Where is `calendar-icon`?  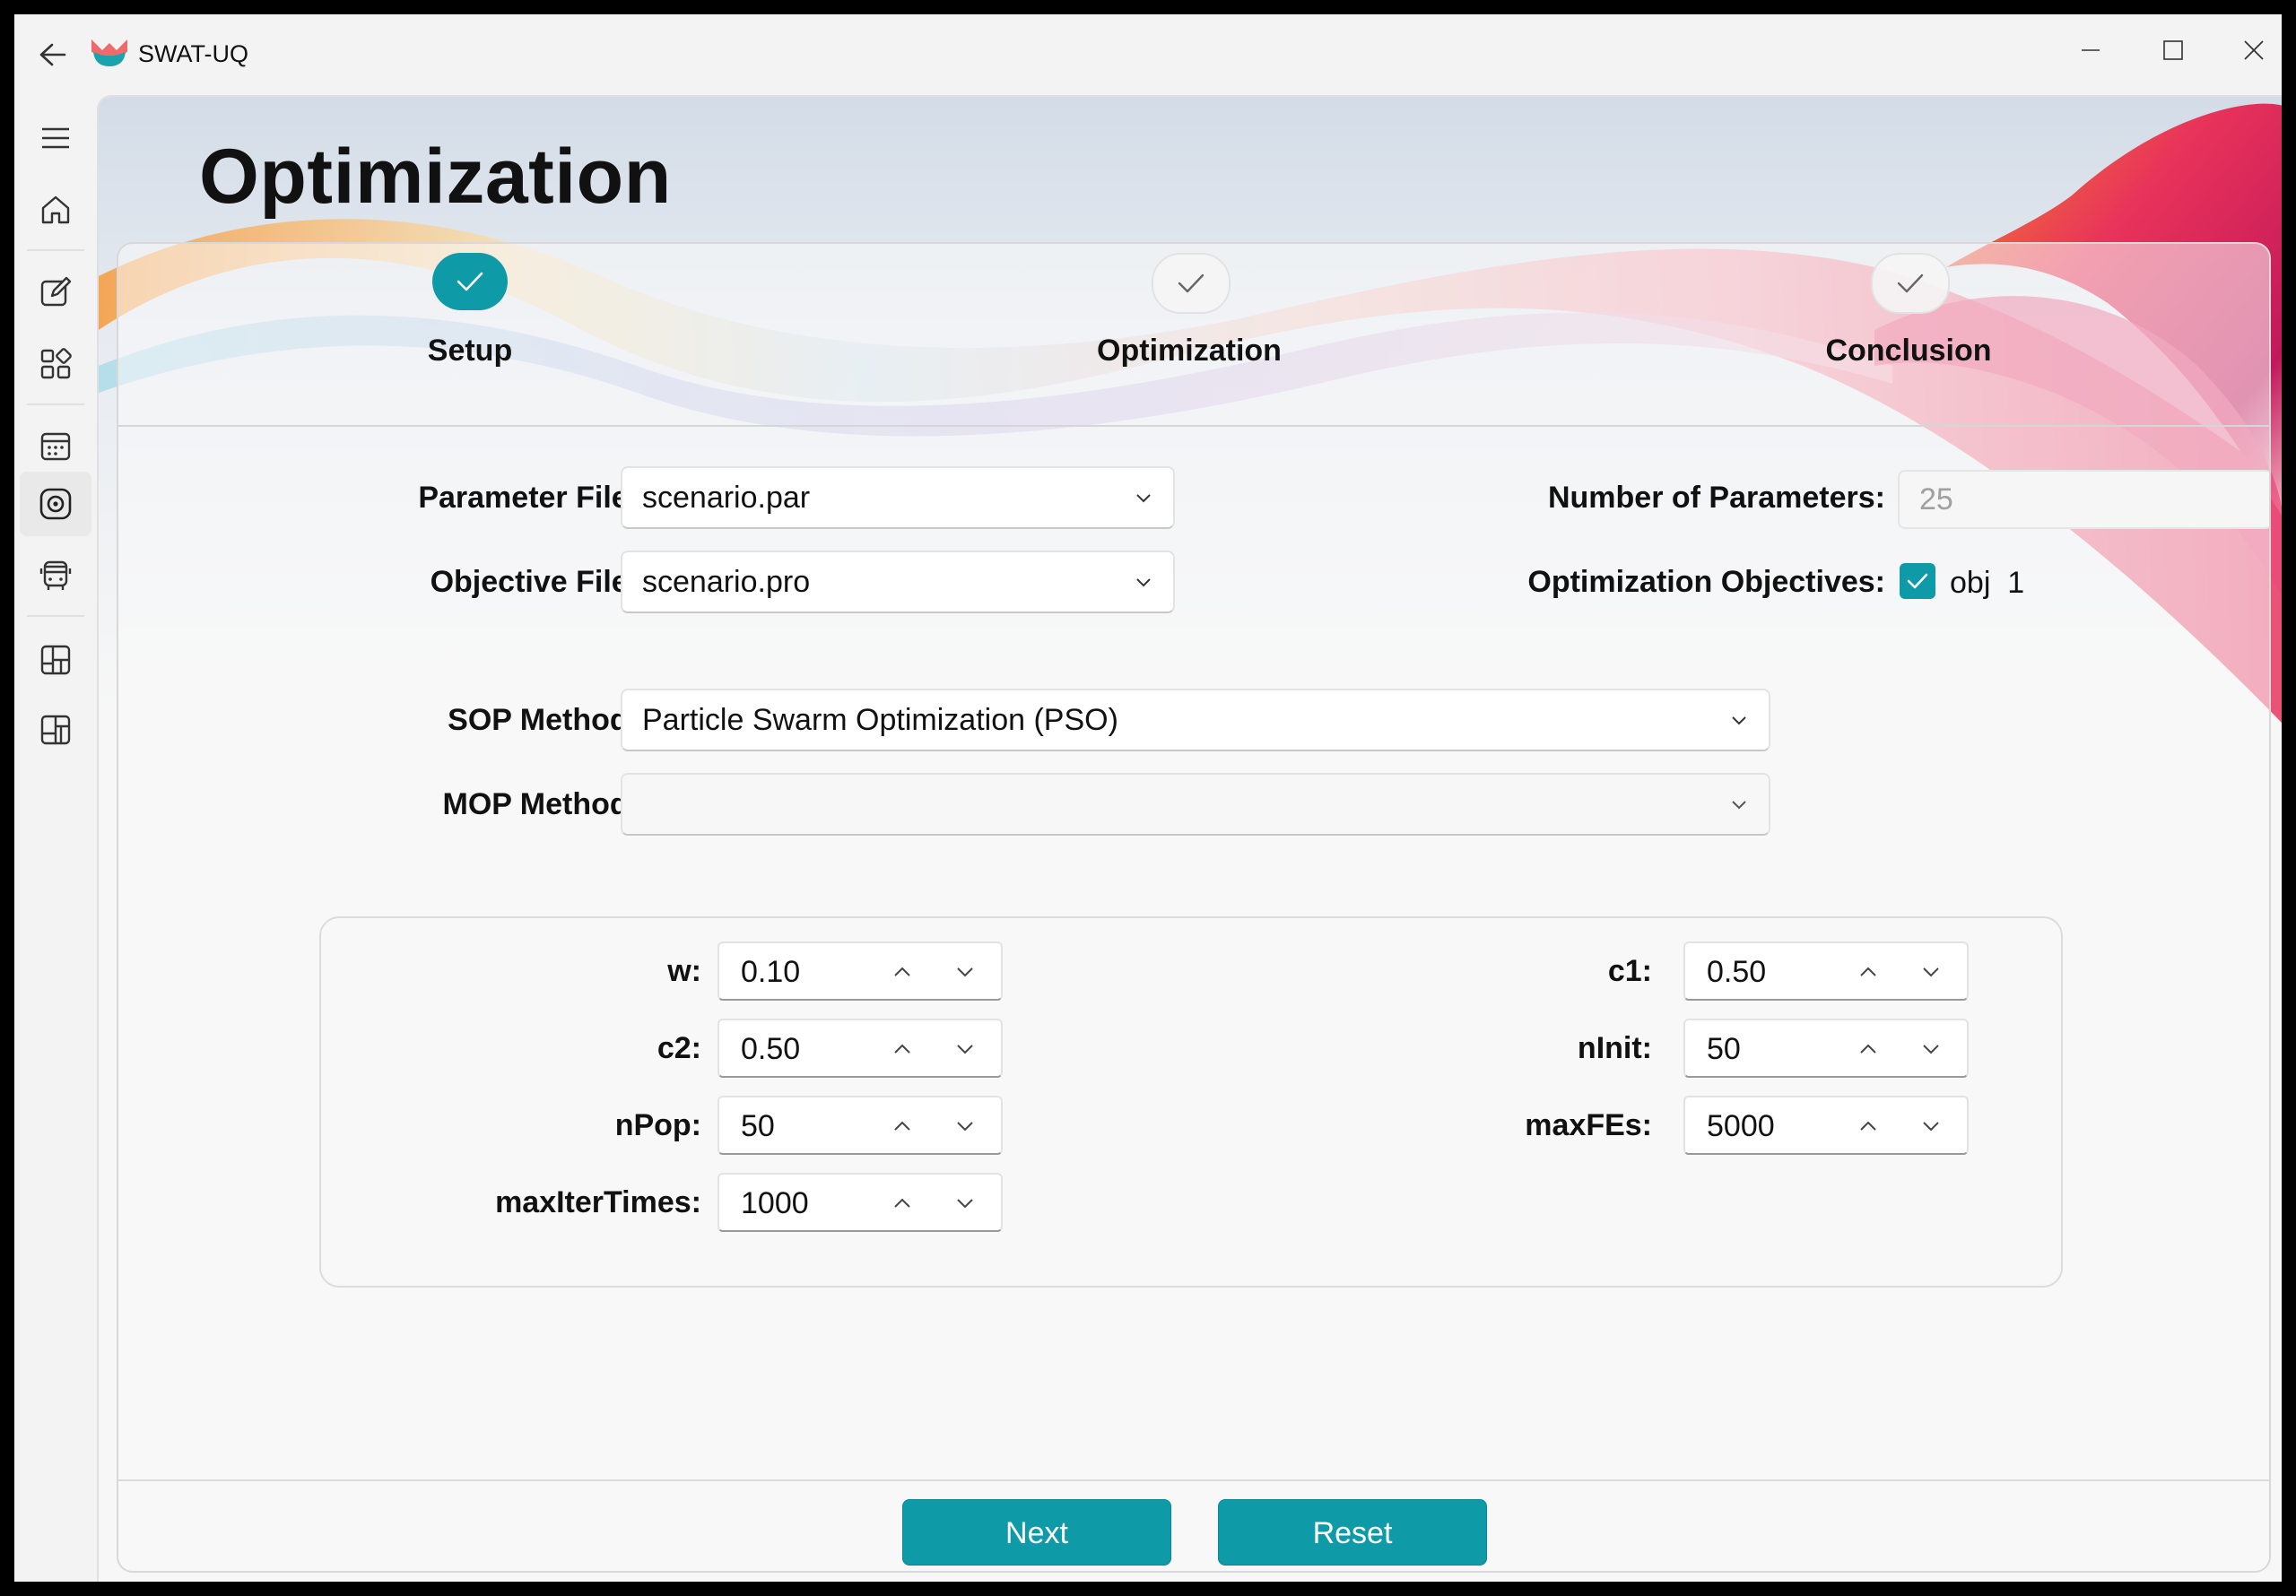
calendar-icon is located at coordinates (55, 447).